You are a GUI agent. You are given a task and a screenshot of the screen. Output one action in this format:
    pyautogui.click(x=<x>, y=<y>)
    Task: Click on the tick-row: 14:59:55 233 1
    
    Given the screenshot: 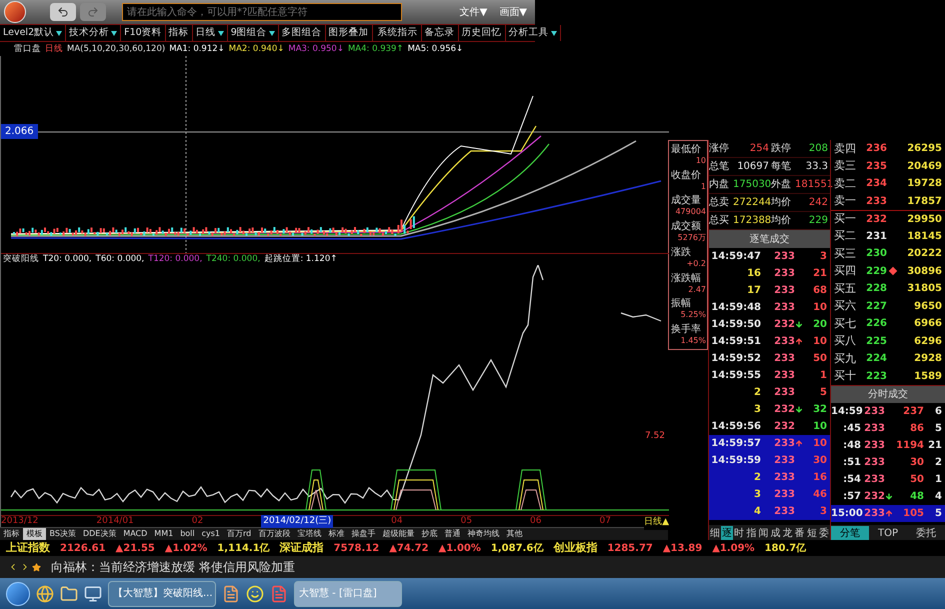 What is the action you would take?
    pyautogui.click(x=769, y=375)
    